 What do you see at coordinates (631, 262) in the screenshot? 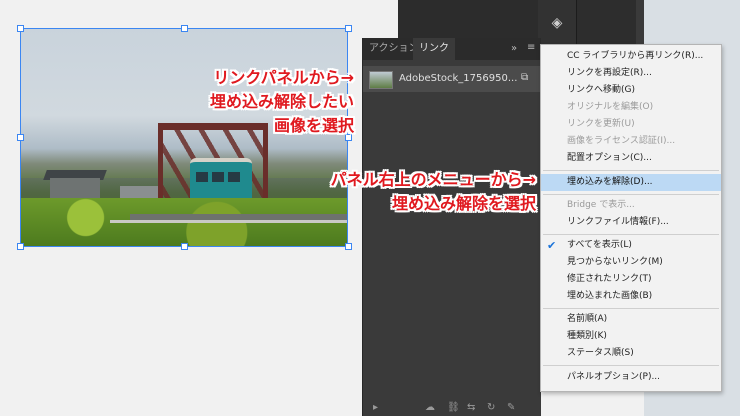
I see `menu-item-show-missing: 見つからないリンク(M)` at bounding box center [631, 262].